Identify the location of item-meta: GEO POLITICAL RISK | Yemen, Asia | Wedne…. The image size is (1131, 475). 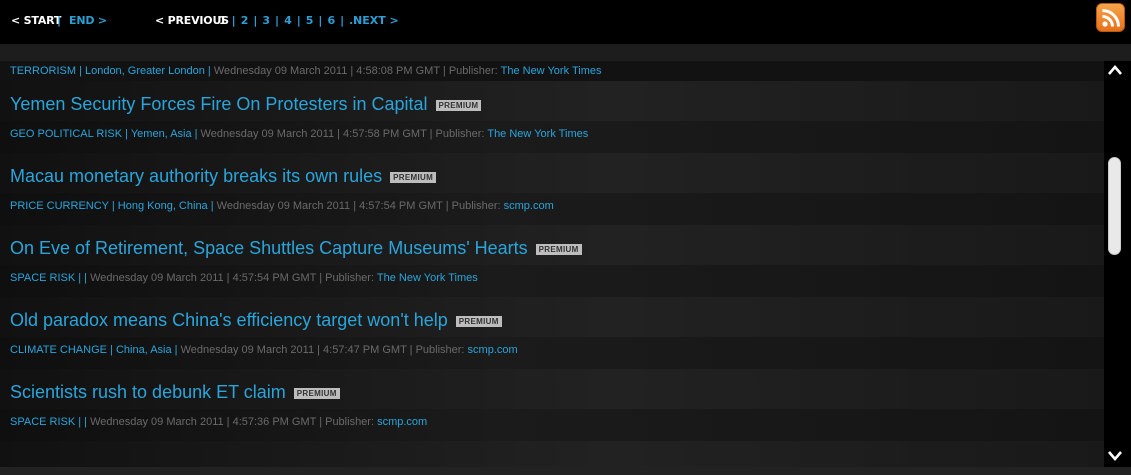
(299, 134).